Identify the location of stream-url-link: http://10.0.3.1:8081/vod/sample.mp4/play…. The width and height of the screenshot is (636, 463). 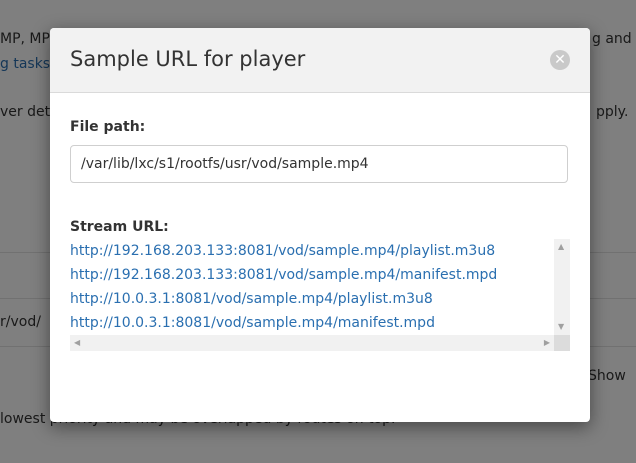
(312, 299).